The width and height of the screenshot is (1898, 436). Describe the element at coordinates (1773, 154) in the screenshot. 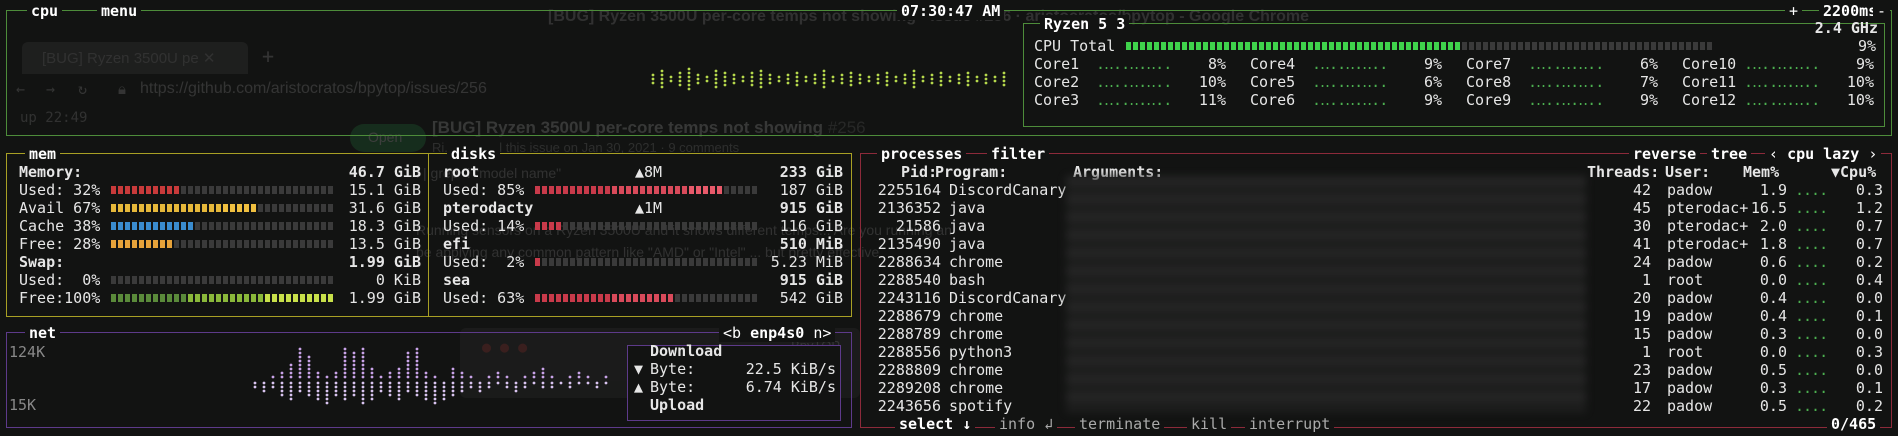

I see `sort-prev-button: ‹` at that location.